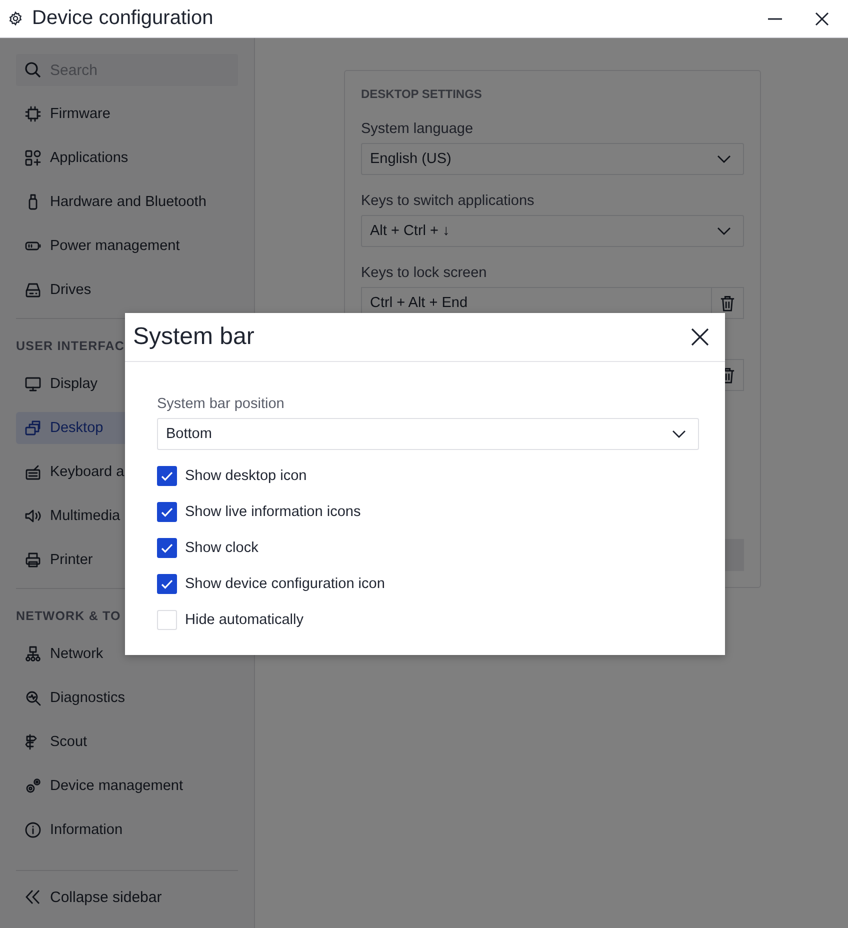  What do you see at coordinates (285, 584) in the screenshot?
I see `checkbox-label: Show device configuration icon` at bounding box center [285, 584].